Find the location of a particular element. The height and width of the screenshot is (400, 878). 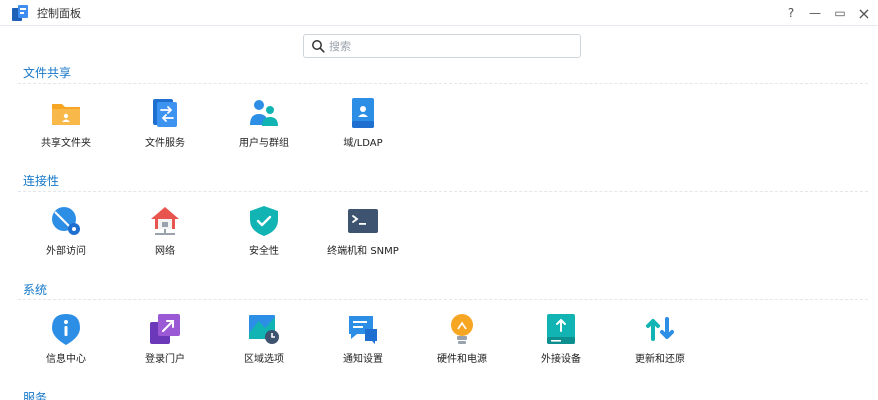

section-title-file-sharing: 文件共享 is located at coordinates (47, 73).